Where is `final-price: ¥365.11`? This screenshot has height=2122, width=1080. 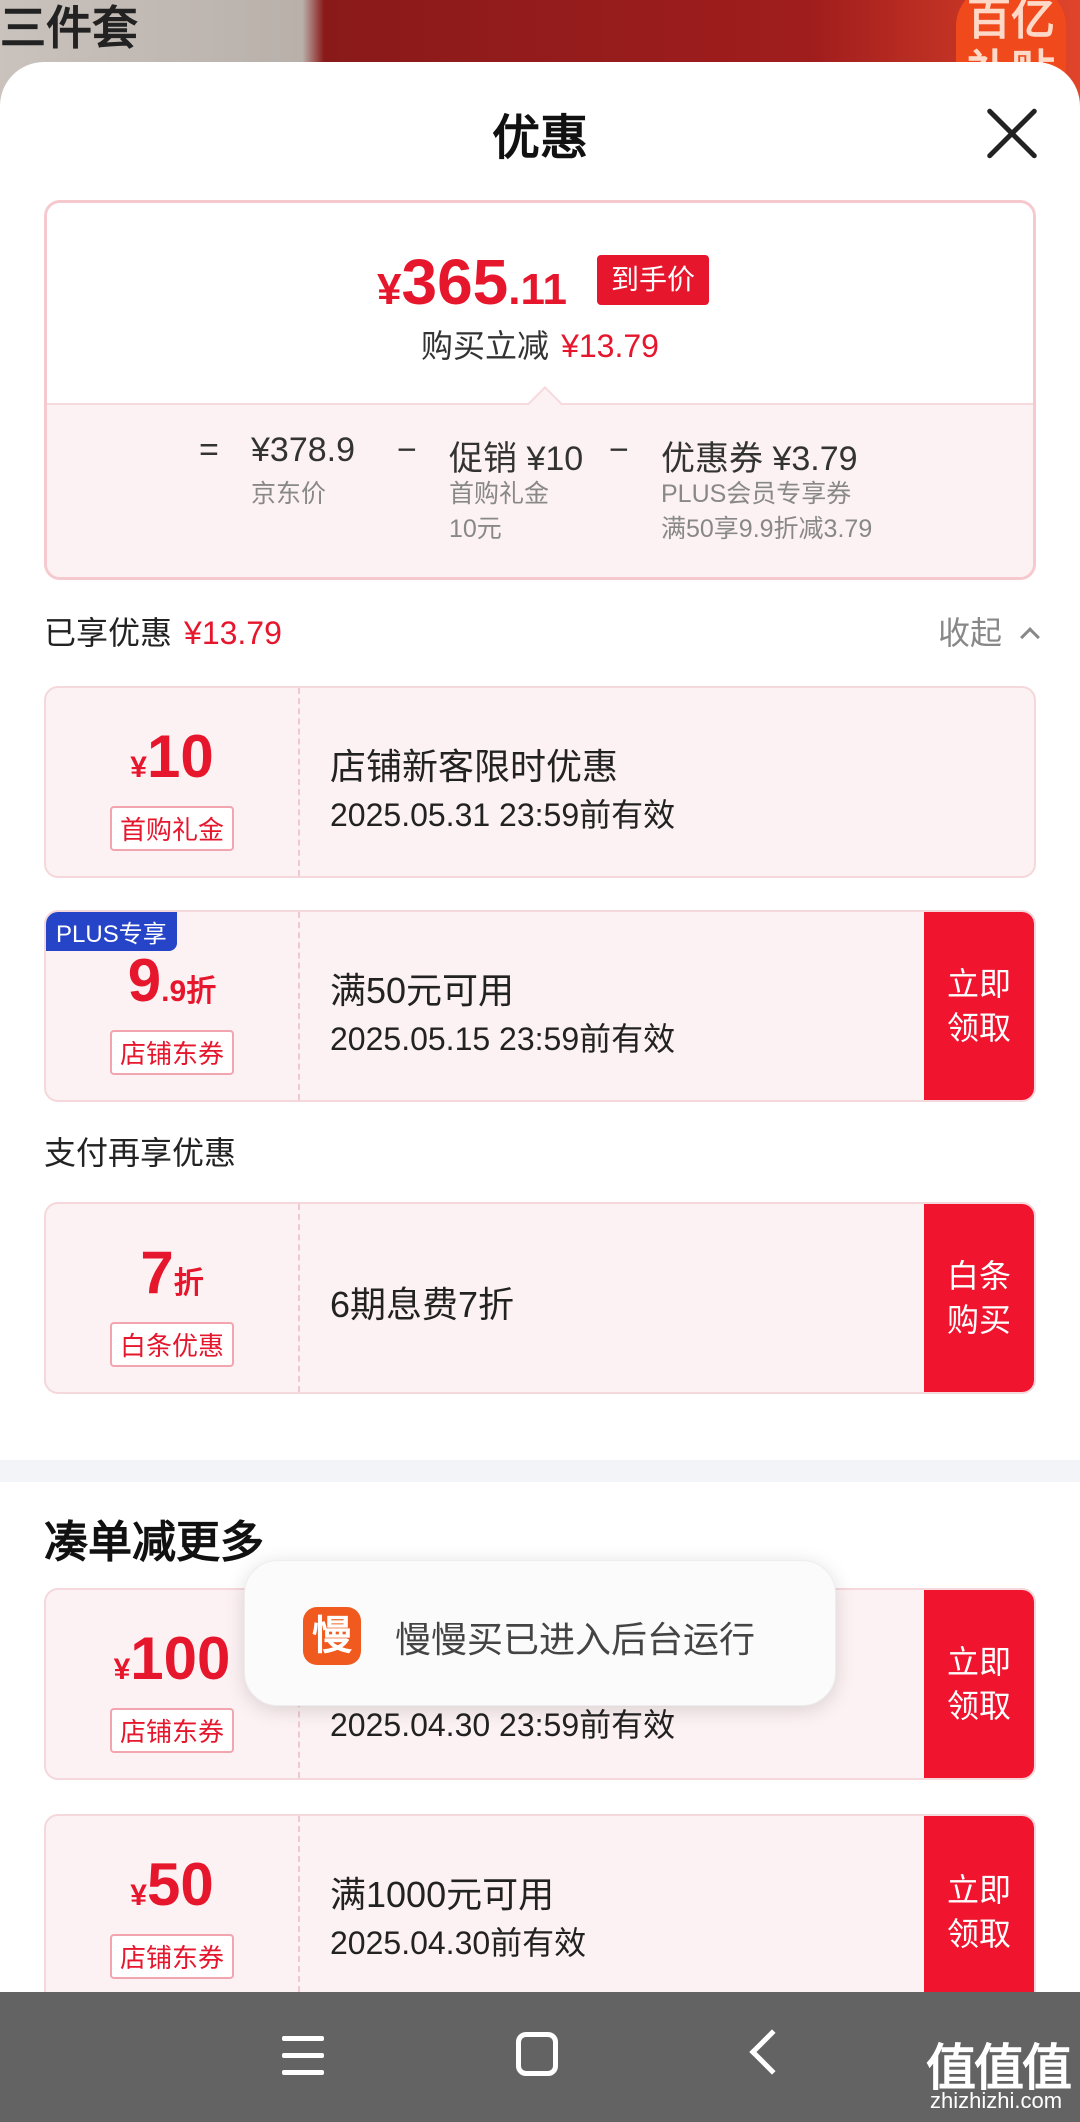 final-price: ¥365.11 is located at coordinates (472, 282).